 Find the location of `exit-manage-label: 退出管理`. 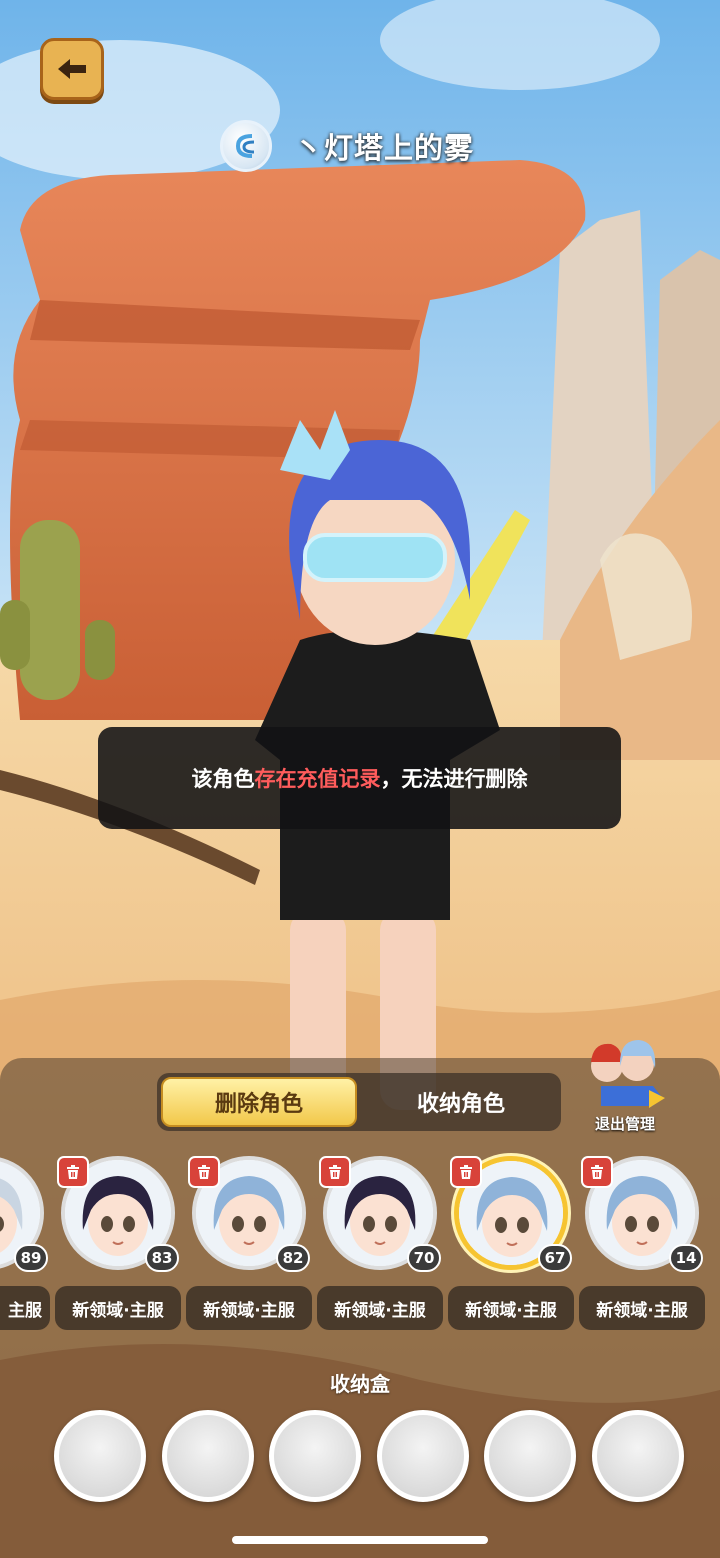

exit-manage-label: 退出管理 is located at coordinates (624, 1124).